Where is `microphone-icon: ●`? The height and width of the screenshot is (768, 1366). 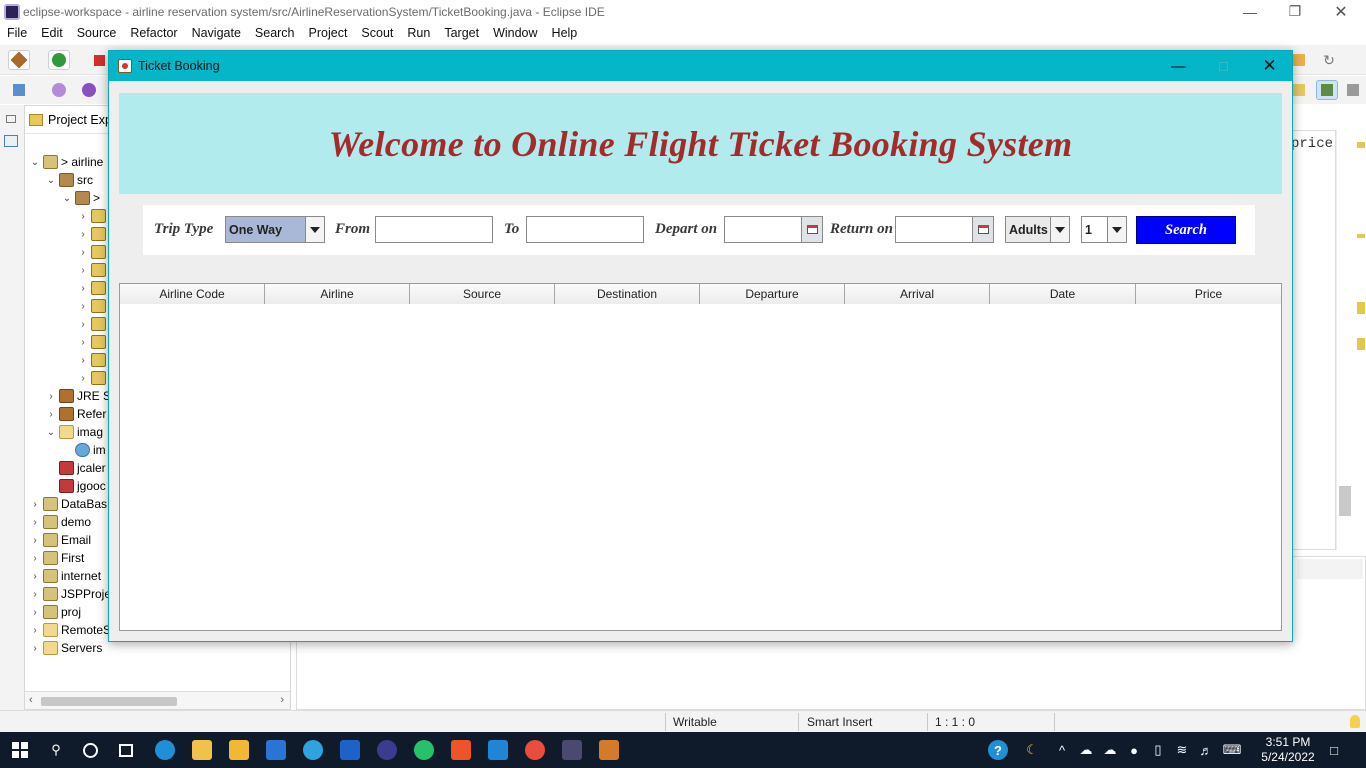 microphone-icon: ● is located at coordinates (1134, 750).